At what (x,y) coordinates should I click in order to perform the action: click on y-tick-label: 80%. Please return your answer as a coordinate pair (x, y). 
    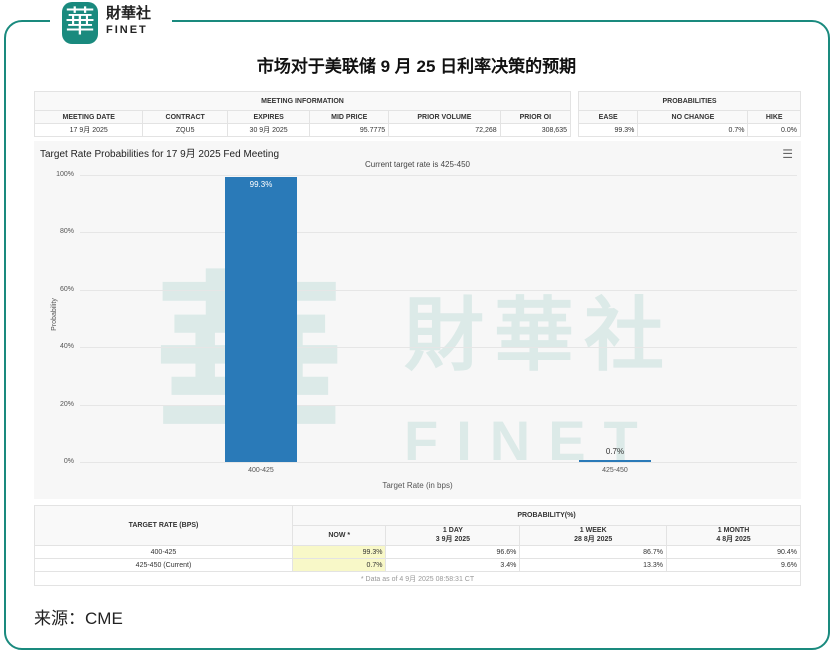
    Looking at the image, I should click on (66, 232).